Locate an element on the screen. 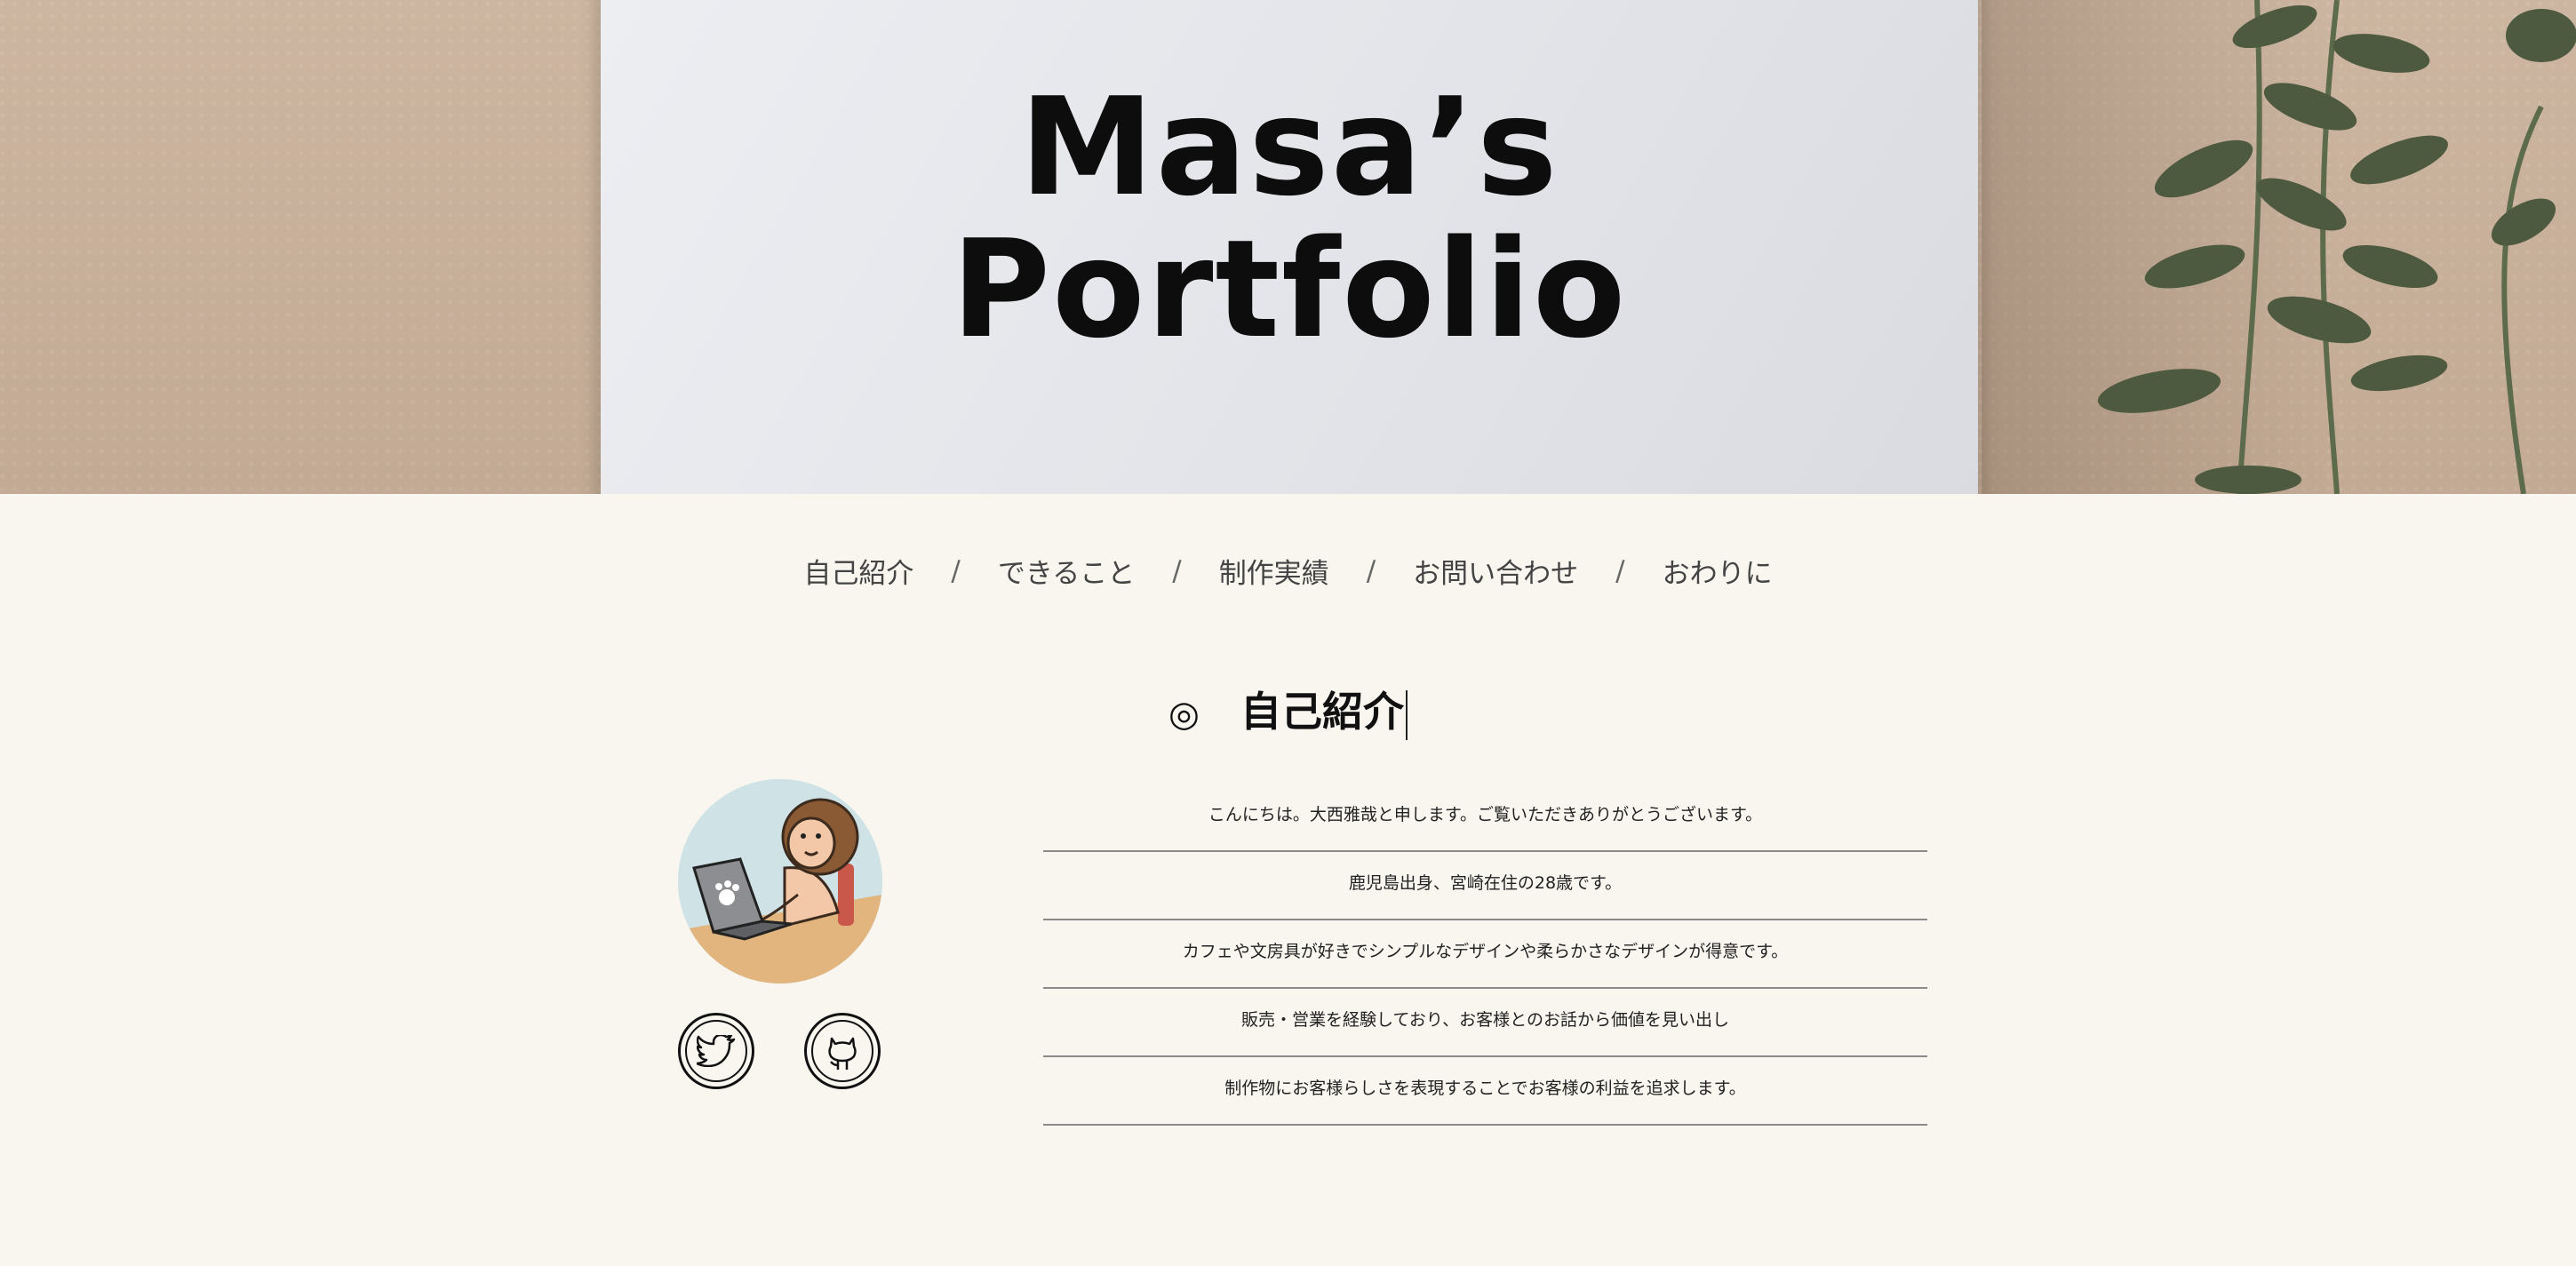 The image size is (2576, 1266). nav-item-skills: できること is located at coordinates (1066, 571).